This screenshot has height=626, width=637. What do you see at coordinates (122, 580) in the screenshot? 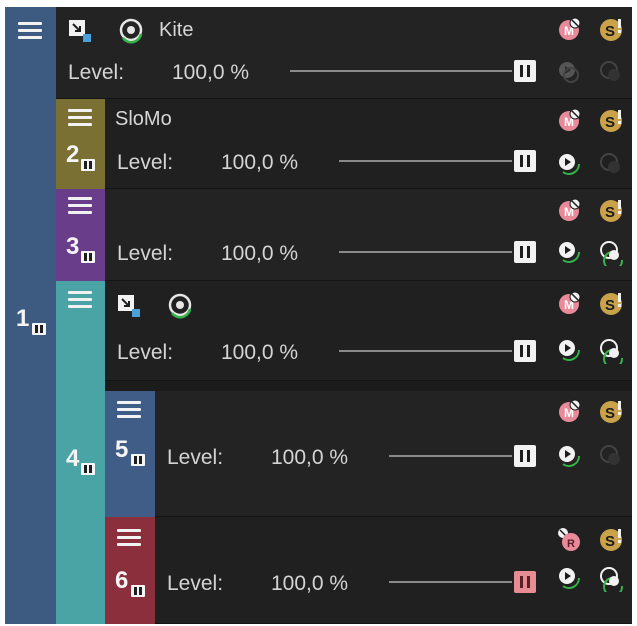
I see `track-6-number: 6` at bounding box center [122, 580].